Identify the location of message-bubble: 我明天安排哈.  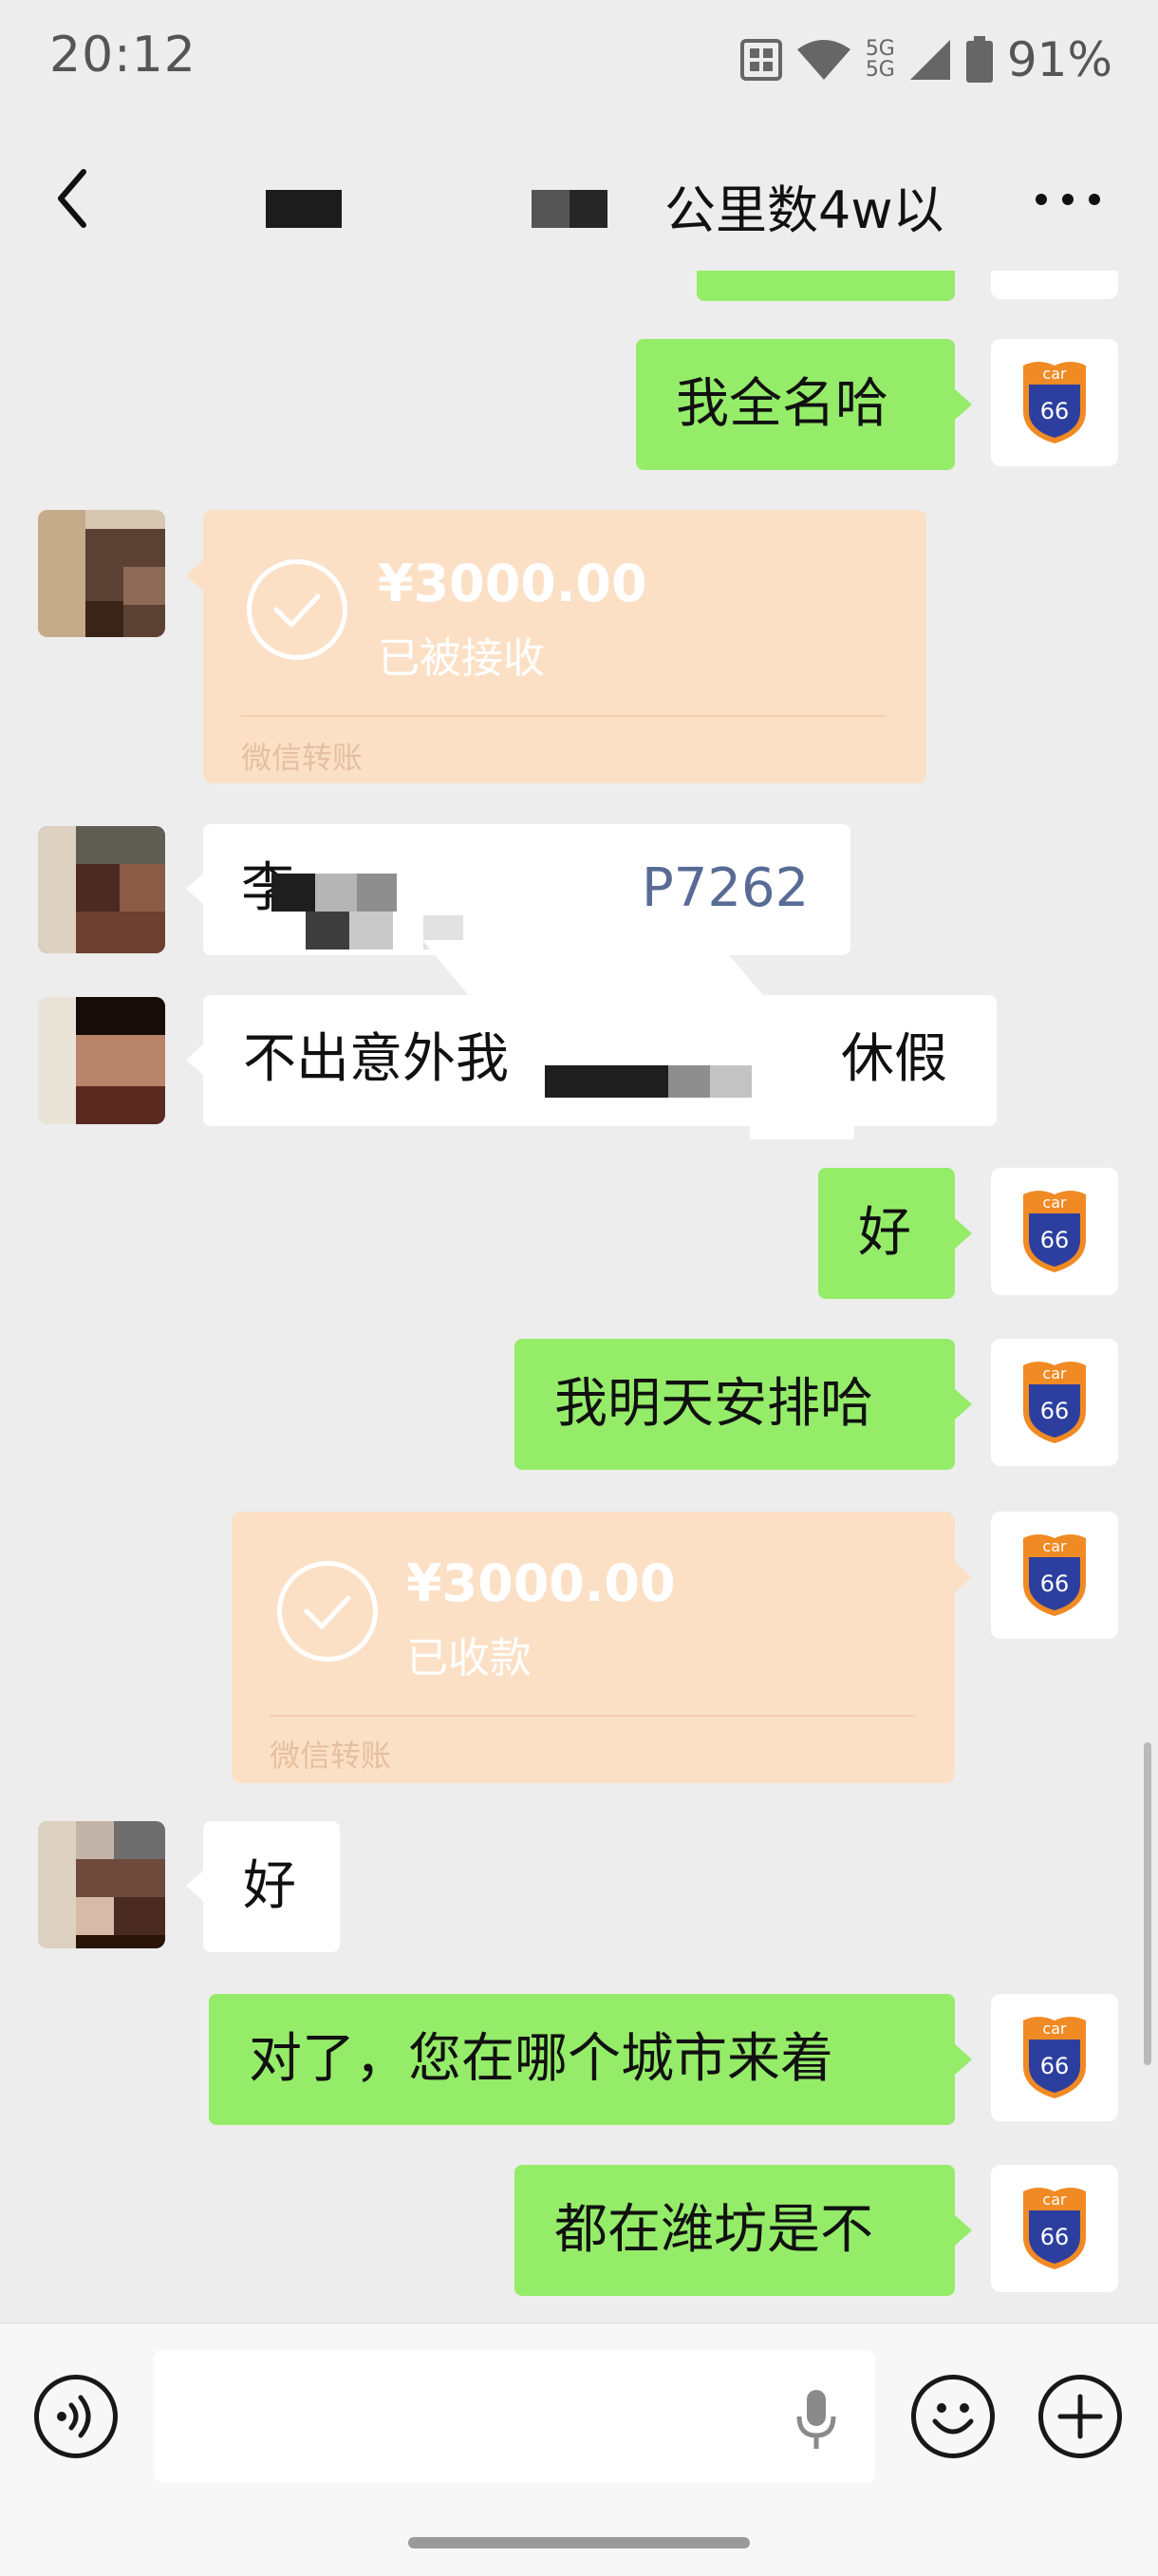
(734, 1404).